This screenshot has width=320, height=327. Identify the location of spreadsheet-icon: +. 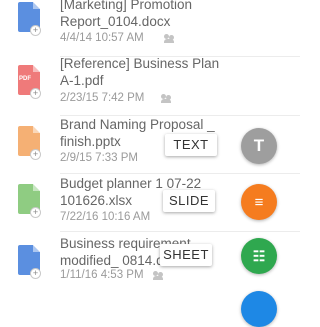
(29, 201).